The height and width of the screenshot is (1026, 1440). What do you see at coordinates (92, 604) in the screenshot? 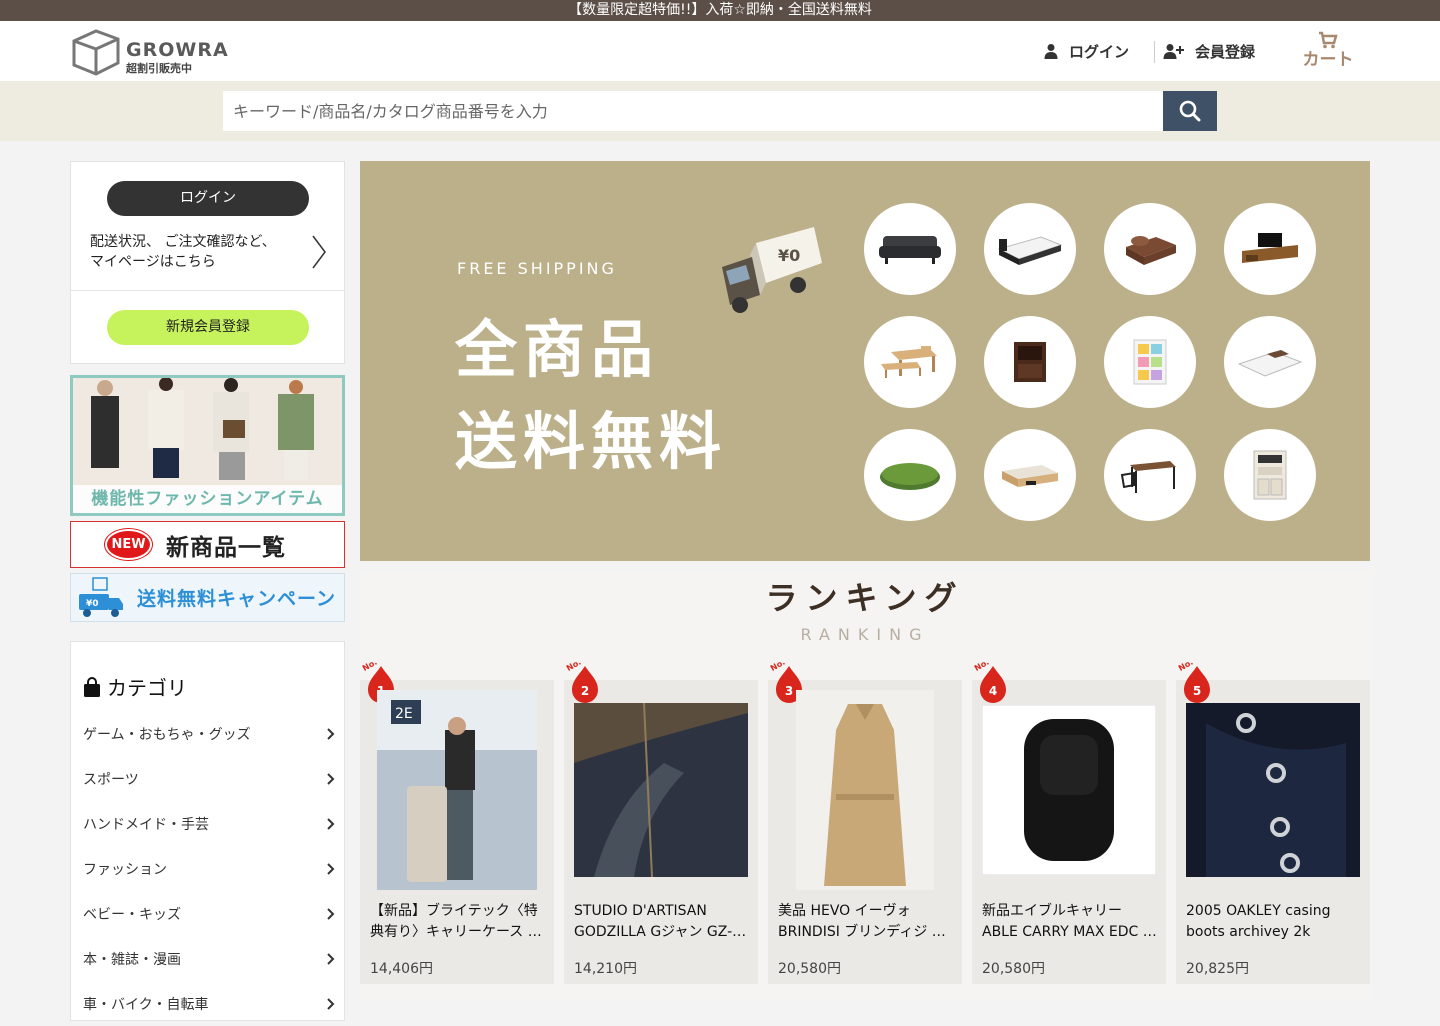
I see `svg-text: ¥0` at bounding box center [92, 604].